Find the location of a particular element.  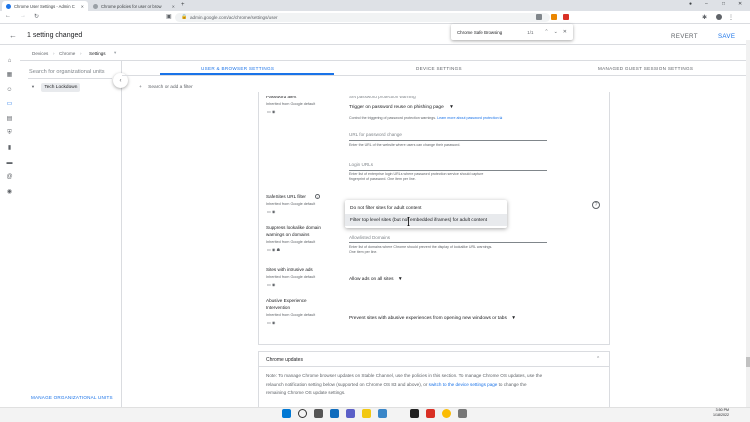

breadcrumb-divider is located at coordinates (383, 60).